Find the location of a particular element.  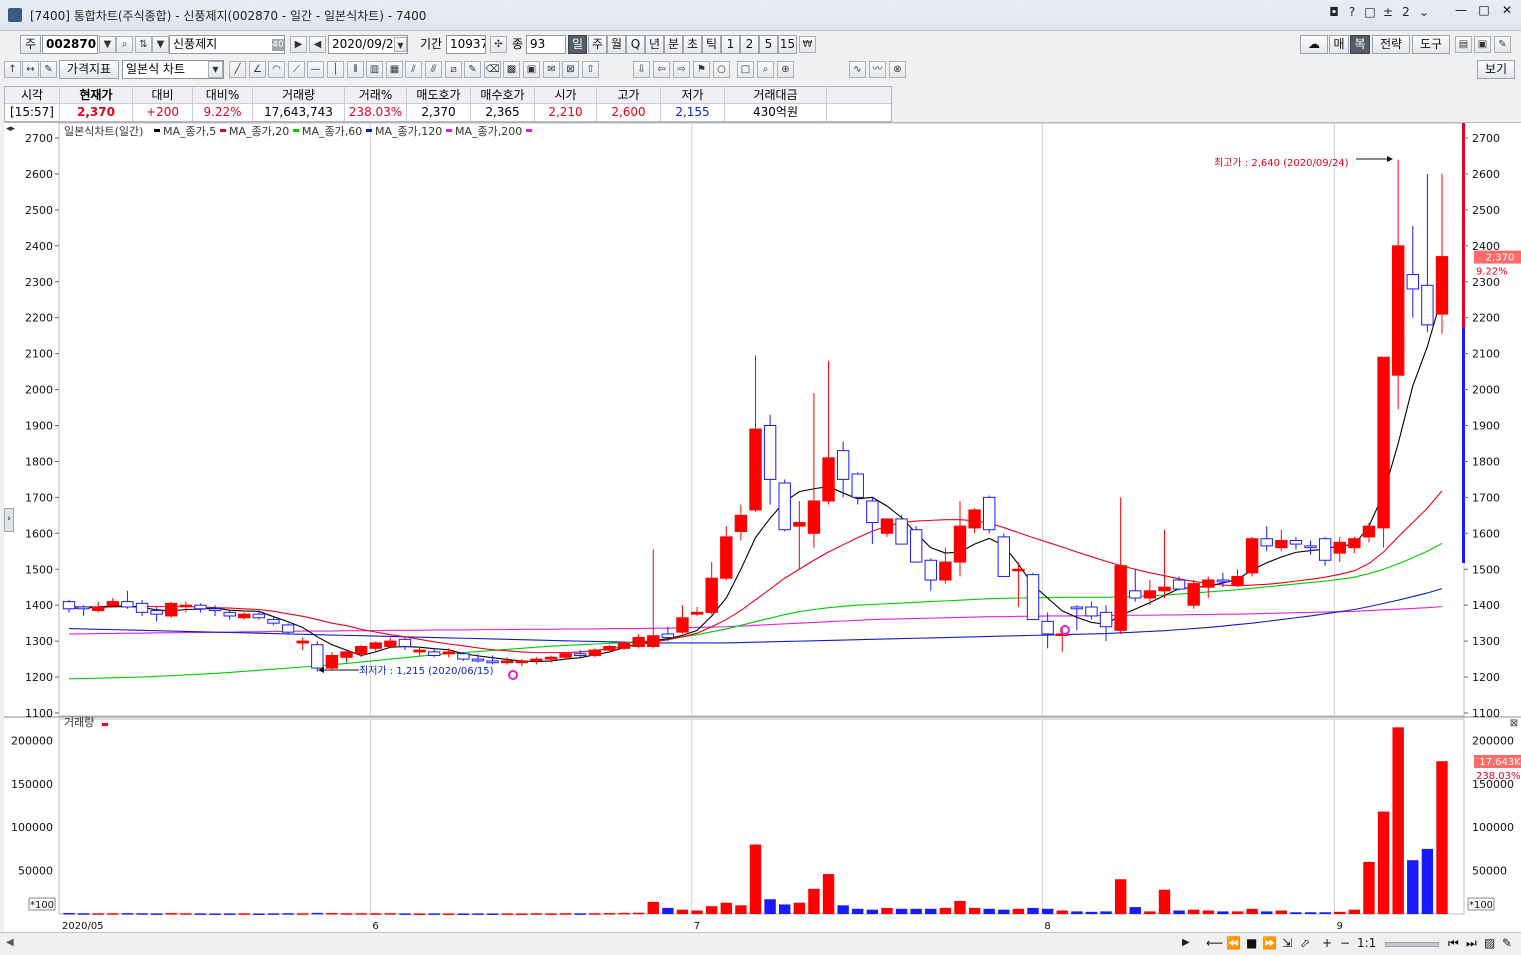

save-icon: ▣ is located at coordinates (1482, 44).